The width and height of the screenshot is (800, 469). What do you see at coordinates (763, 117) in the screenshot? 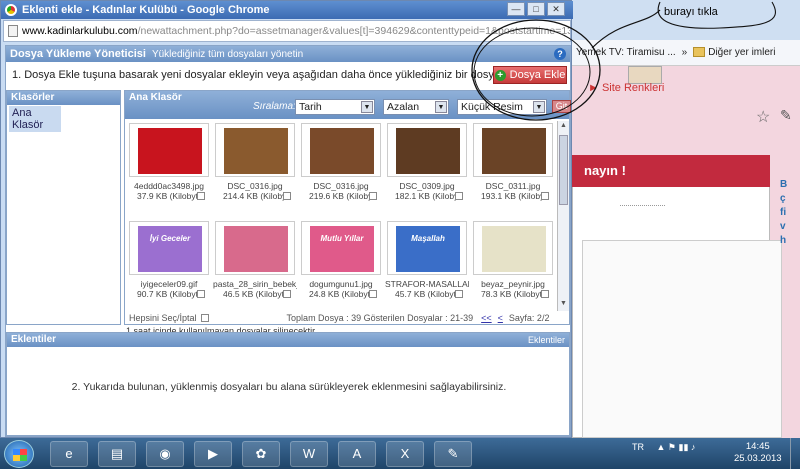
I see `star-icon: ☆` at bounding box center [763, 117].